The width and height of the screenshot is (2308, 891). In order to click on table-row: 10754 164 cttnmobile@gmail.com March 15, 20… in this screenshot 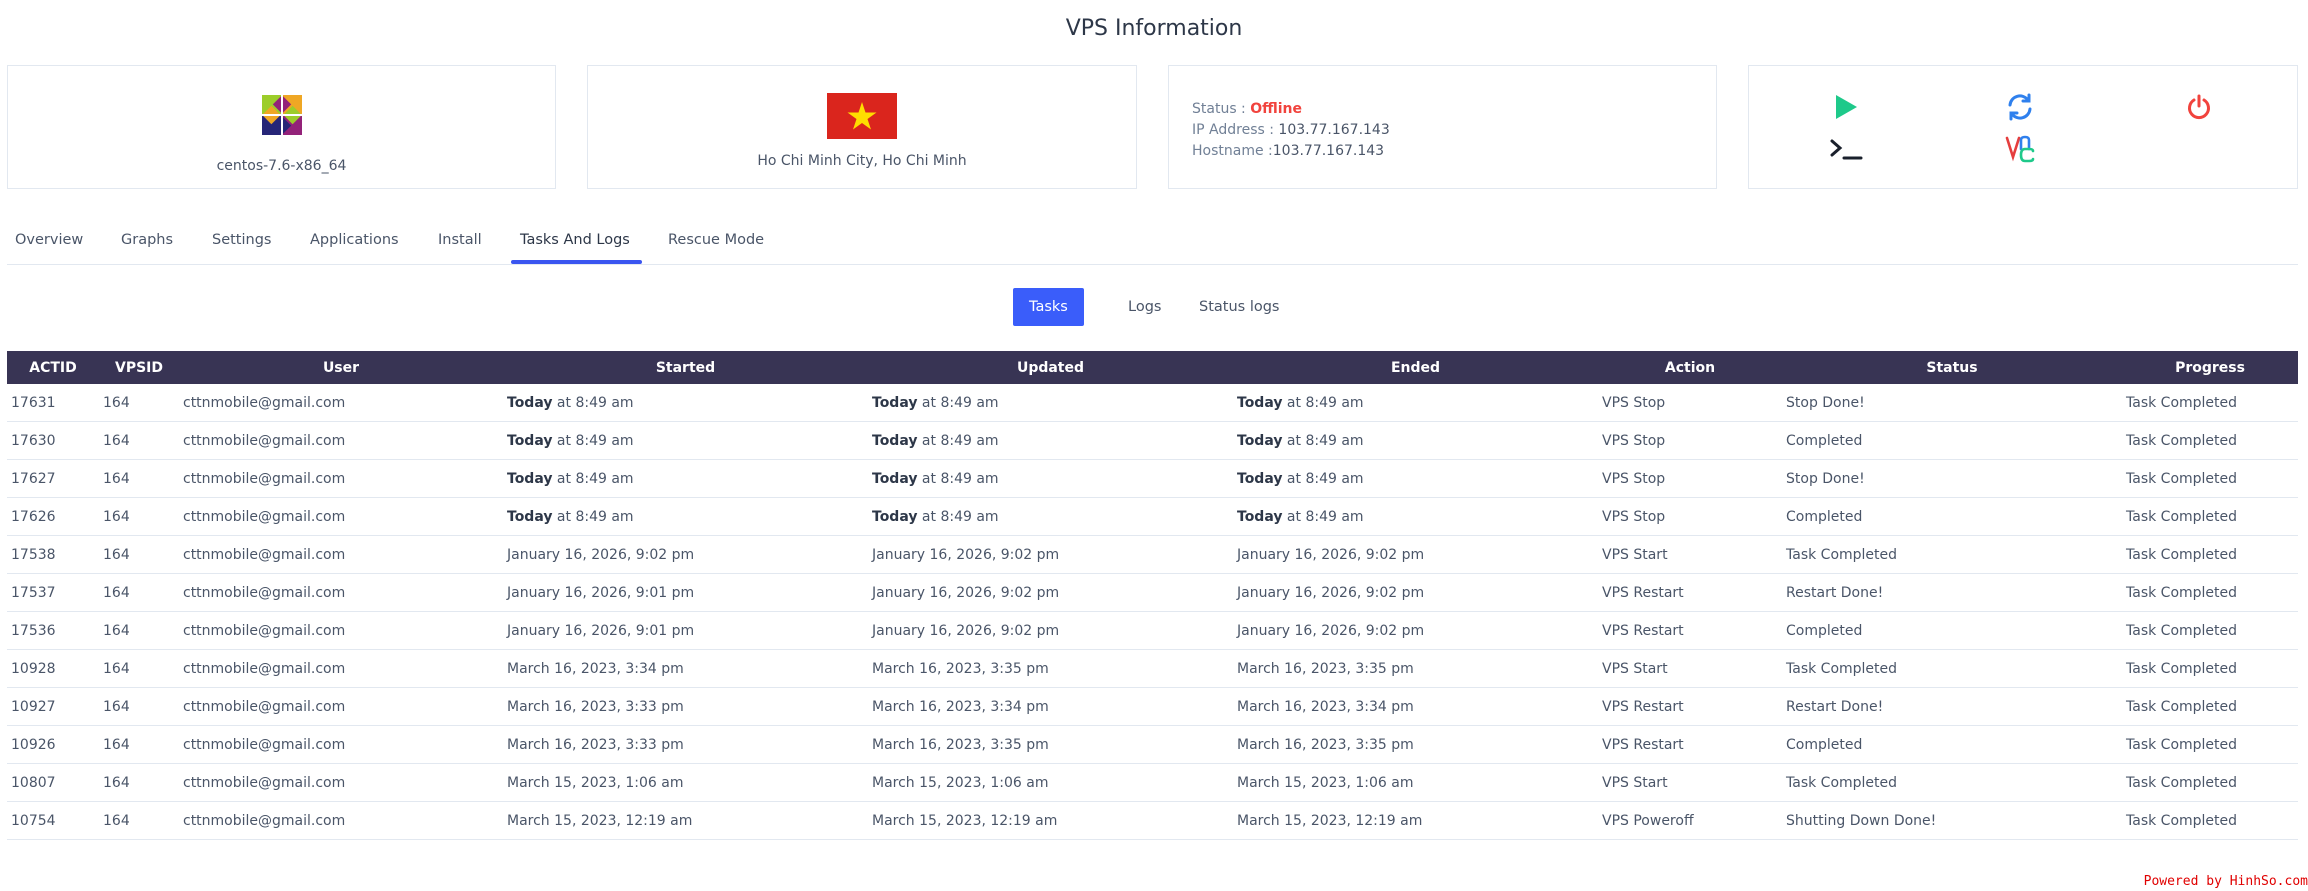, I will do `click(1152, 820)`.